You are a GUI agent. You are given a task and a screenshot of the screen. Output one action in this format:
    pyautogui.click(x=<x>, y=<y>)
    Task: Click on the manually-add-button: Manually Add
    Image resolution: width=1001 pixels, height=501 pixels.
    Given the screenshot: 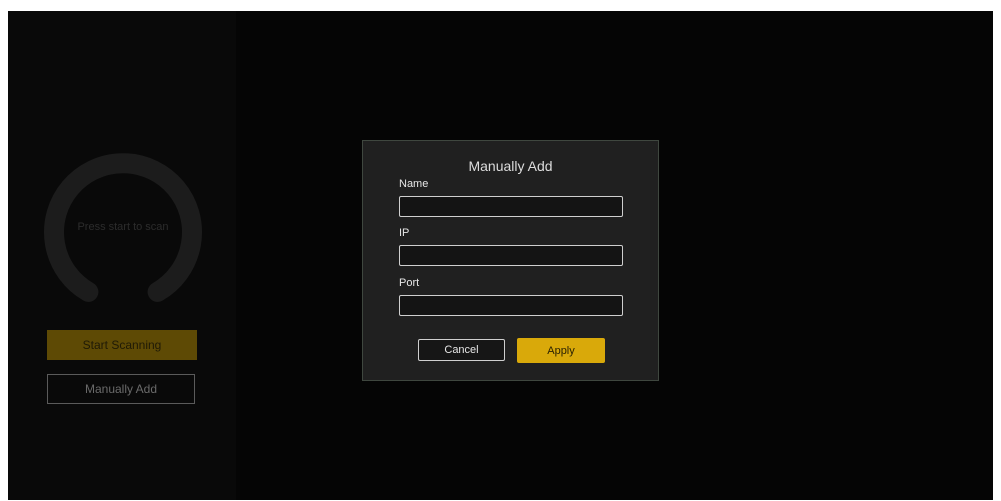 What is the action you would take?
    pyautogui.click(x=121, y=389)
    